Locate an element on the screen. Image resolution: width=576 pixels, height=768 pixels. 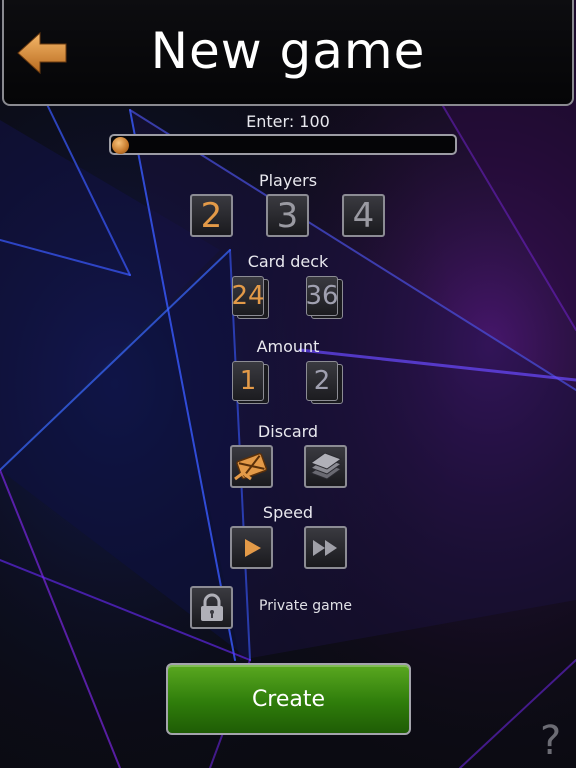
amount-value: 1 is located at coordinates (248, 381).